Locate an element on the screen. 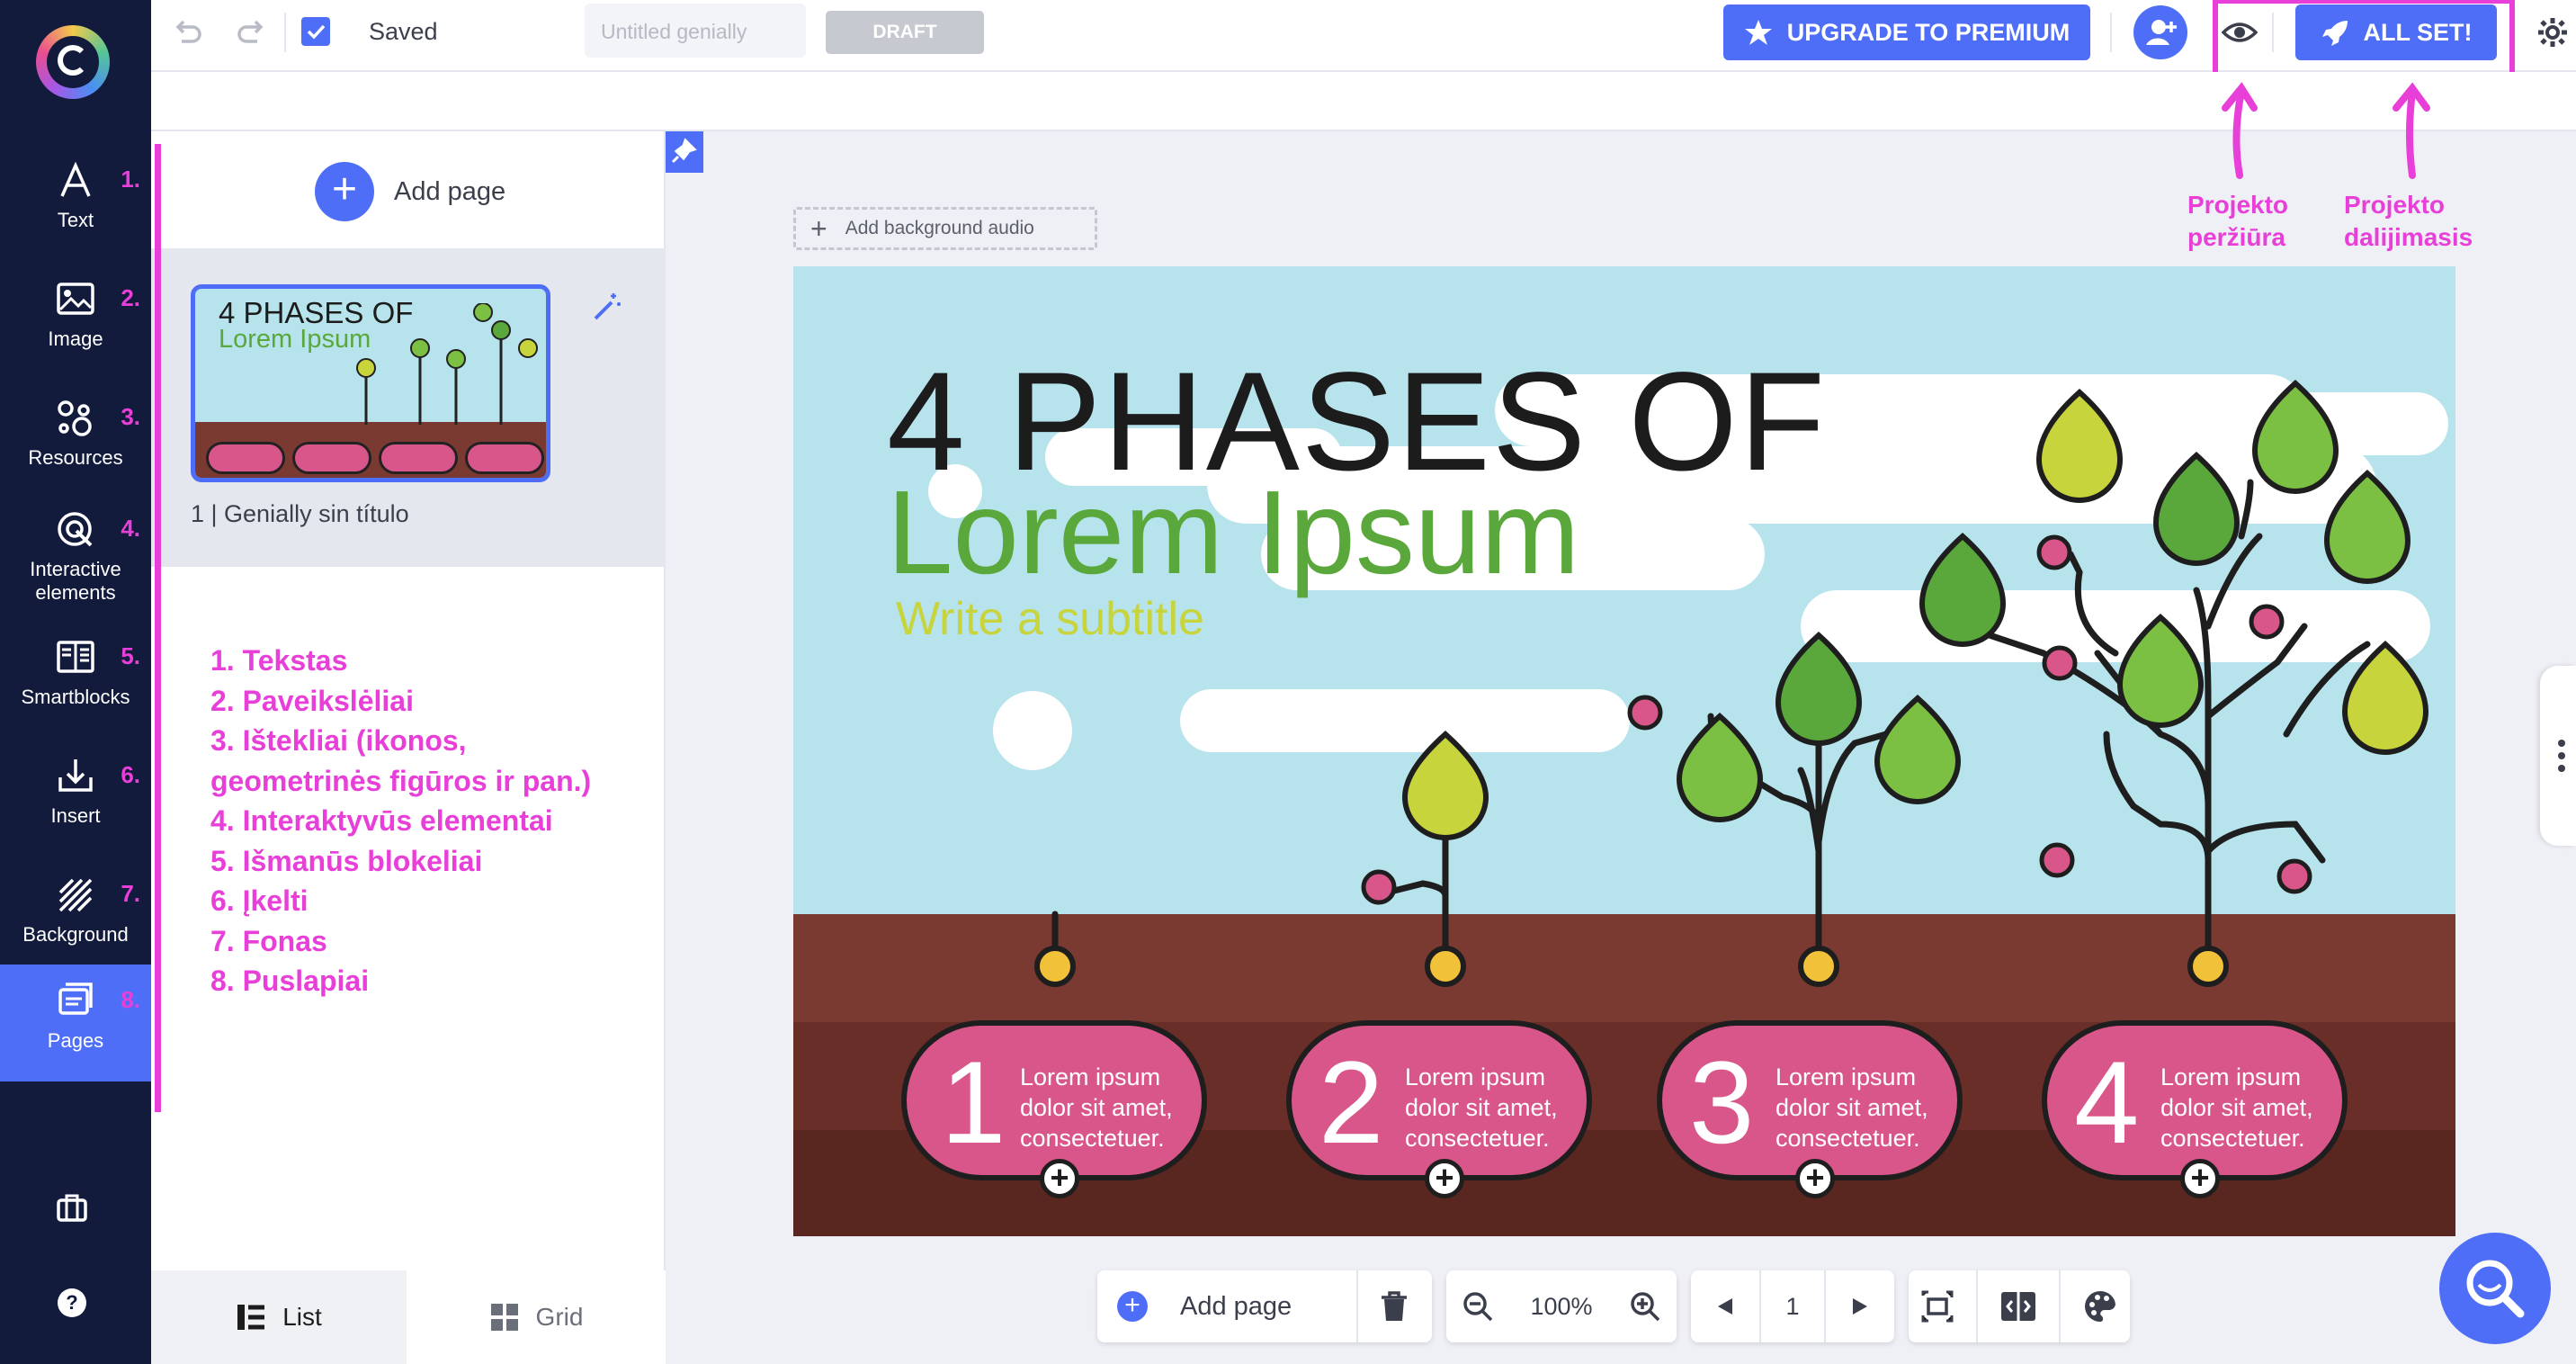 The image size is (2576, 1364). list-view-tab: List is located at coordinates (279, 1317).